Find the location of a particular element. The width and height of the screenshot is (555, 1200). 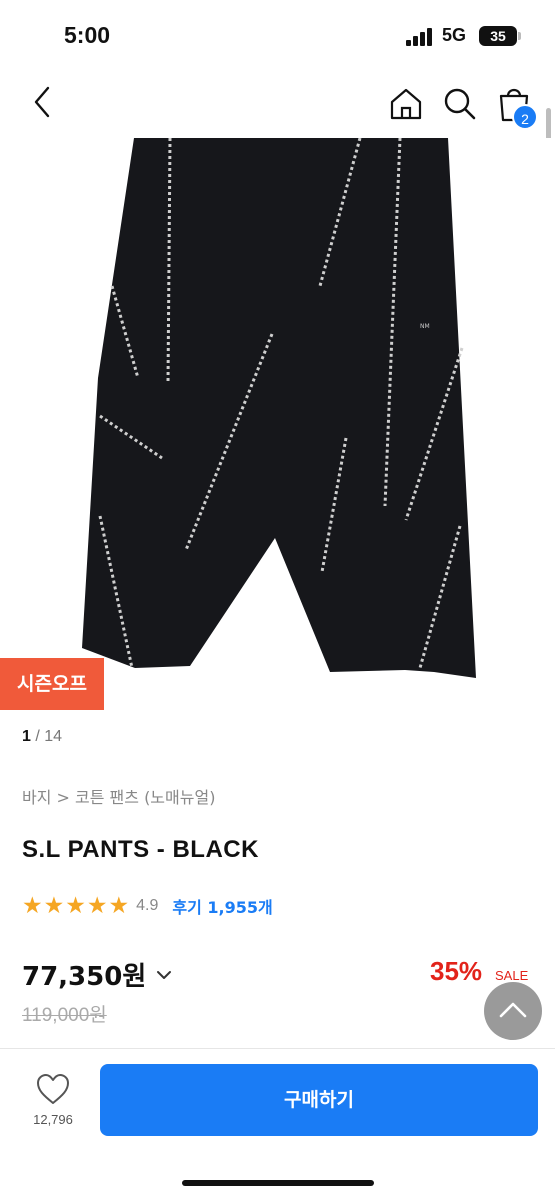

arrow-up-icon is located at coordinates (513, 1010).